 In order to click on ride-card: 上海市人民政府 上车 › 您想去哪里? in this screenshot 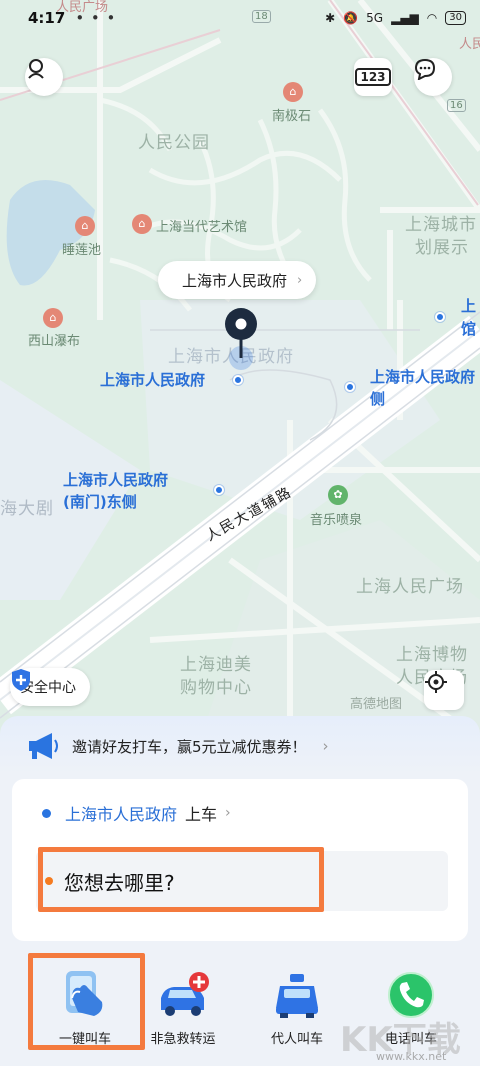, I will do `click(240, 860)`.